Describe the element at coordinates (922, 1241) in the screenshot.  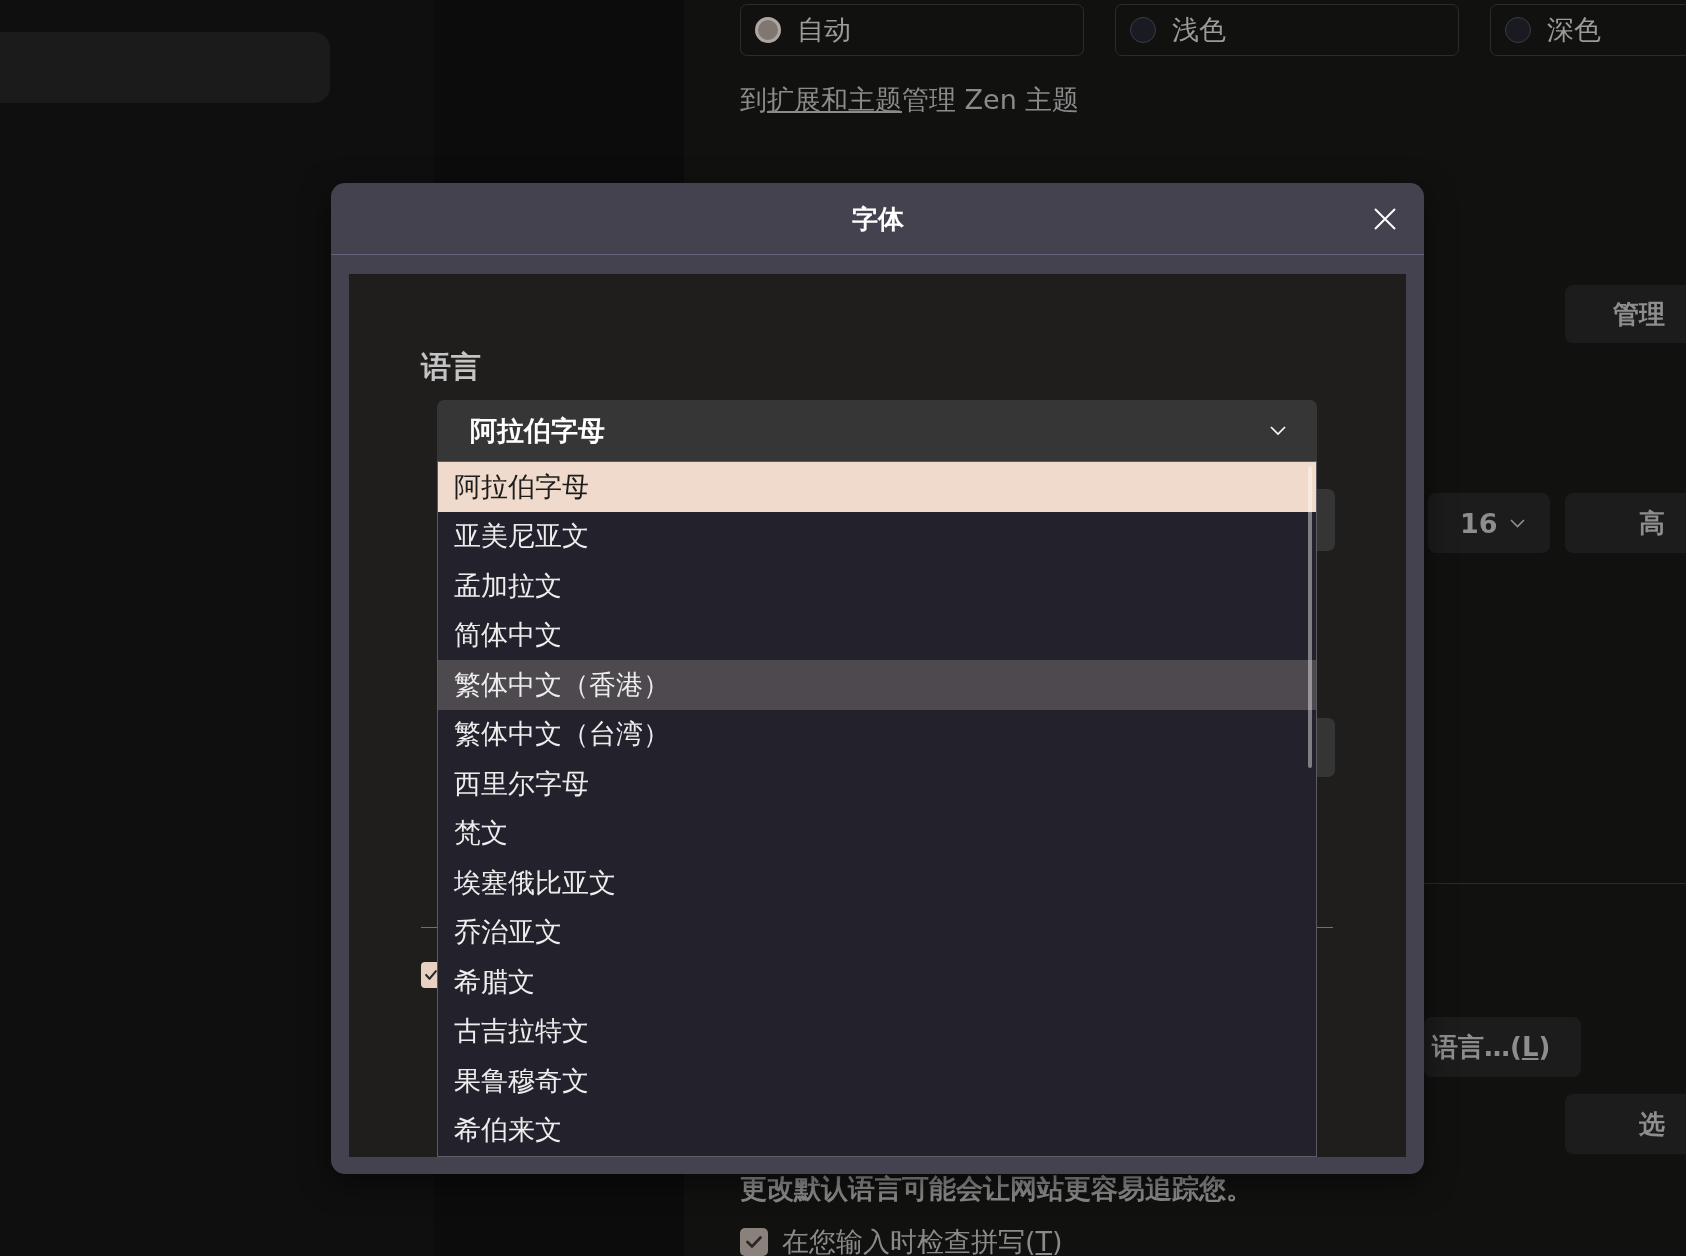
I see `spellcheck-label: 在您输入时检查拼写(T)` at that location.